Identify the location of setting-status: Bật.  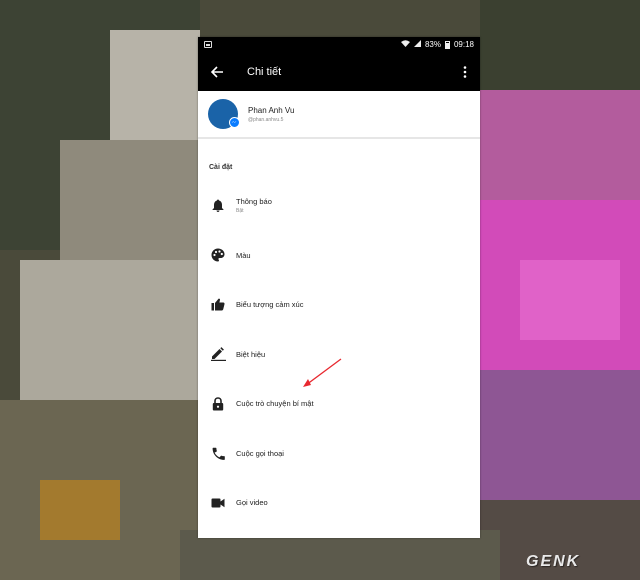
(240, 211).